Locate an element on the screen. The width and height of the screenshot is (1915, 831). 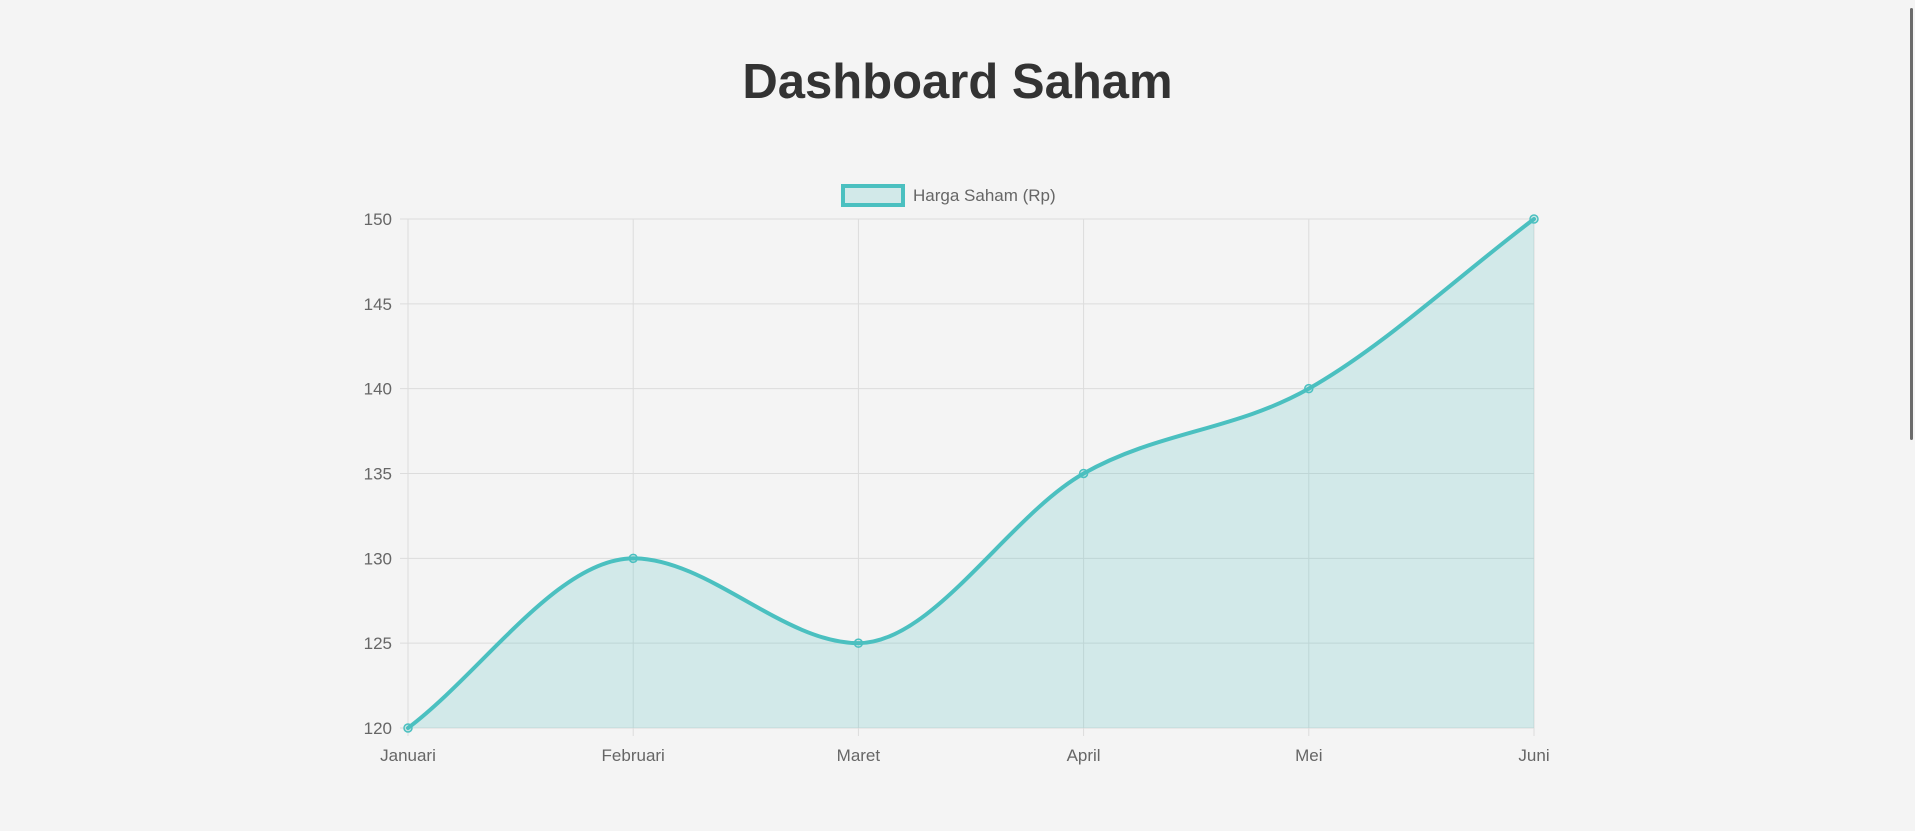
y-tick-label: 150 is located at coordinates (378, 219).